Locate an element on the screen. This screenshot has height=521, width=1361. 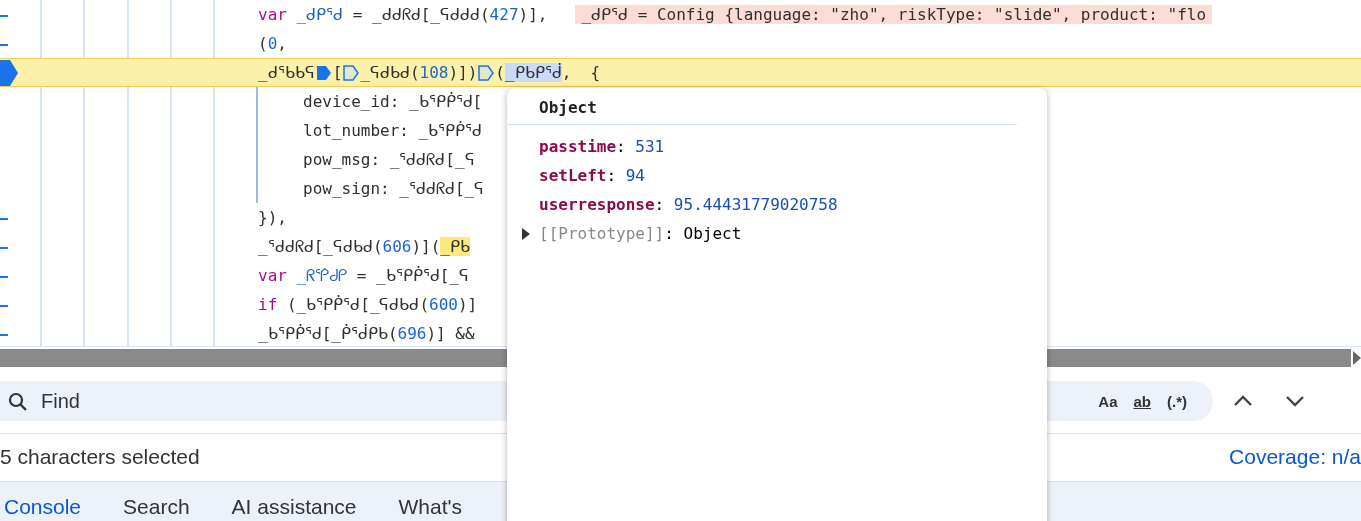
prototype-text: [[Prototype]]: Object is located at coordinates (640, 233).